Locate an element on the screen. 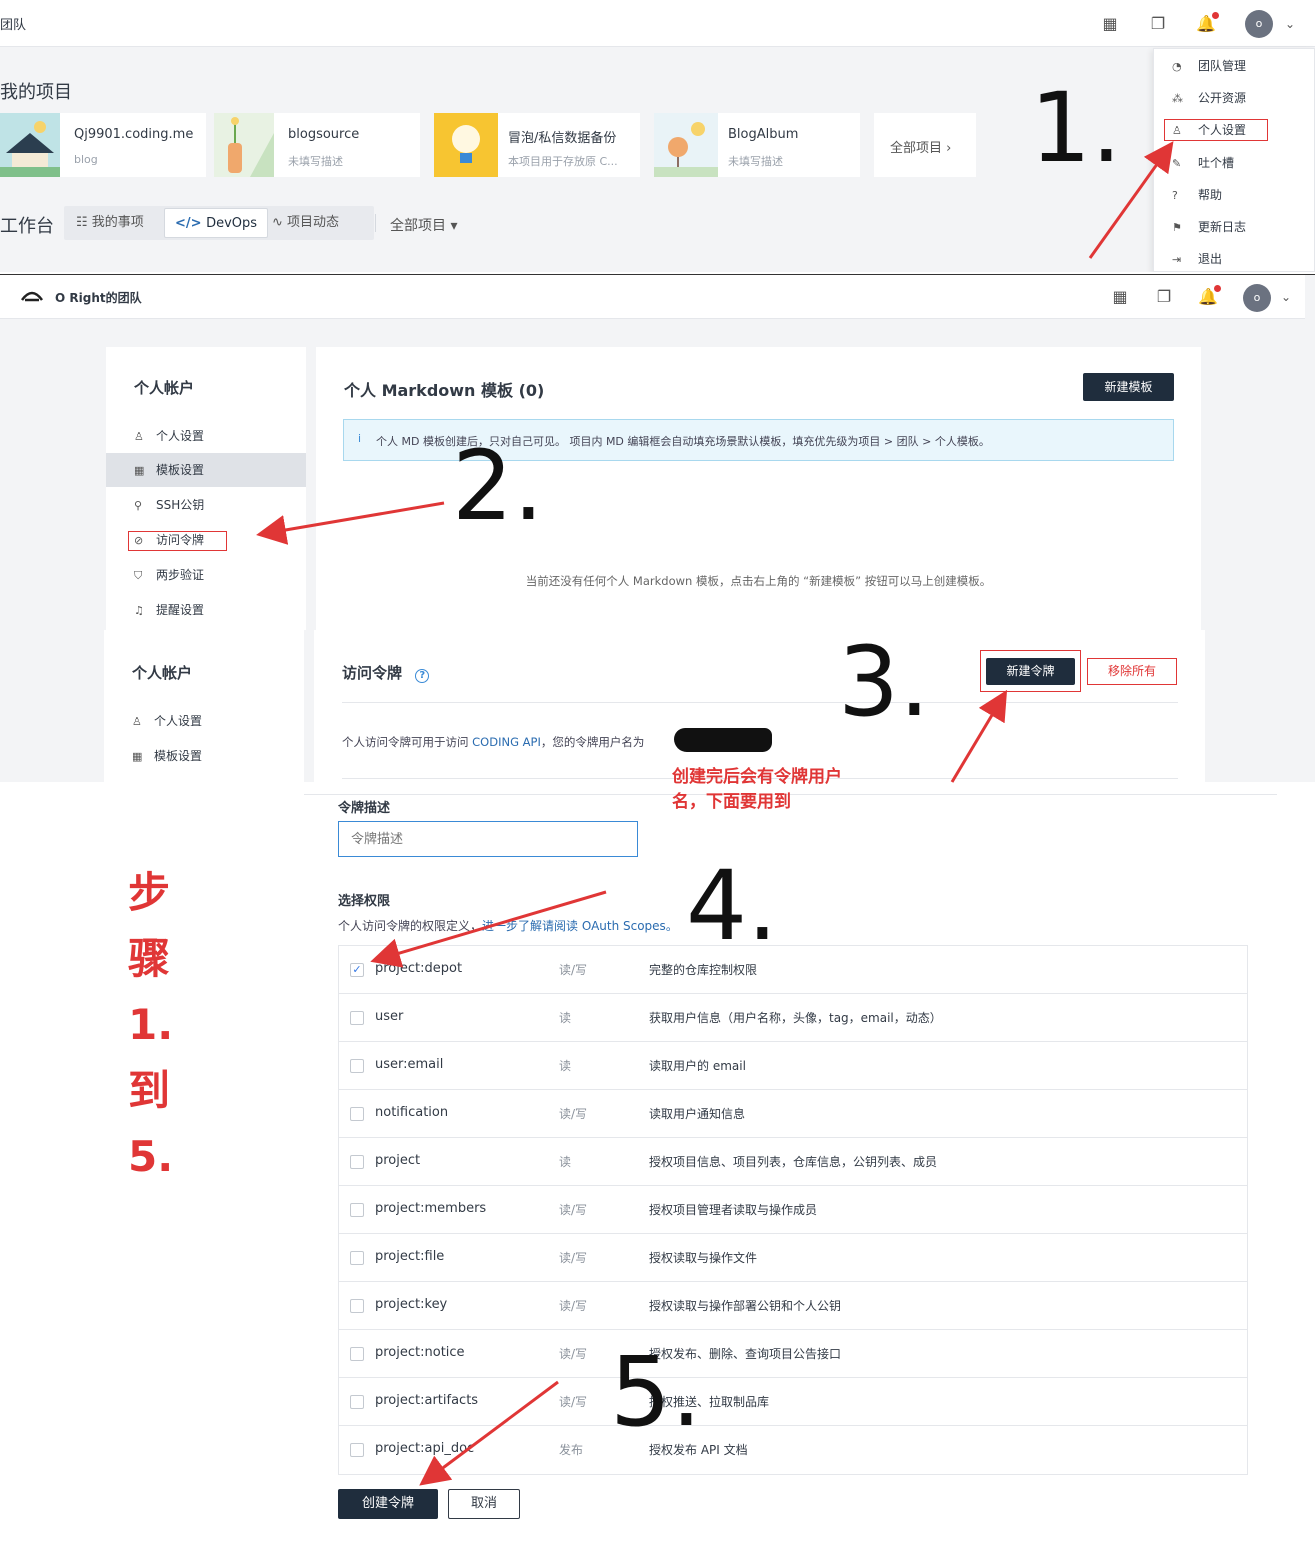  question-icon: ? is located at coordinates (1175, 195).